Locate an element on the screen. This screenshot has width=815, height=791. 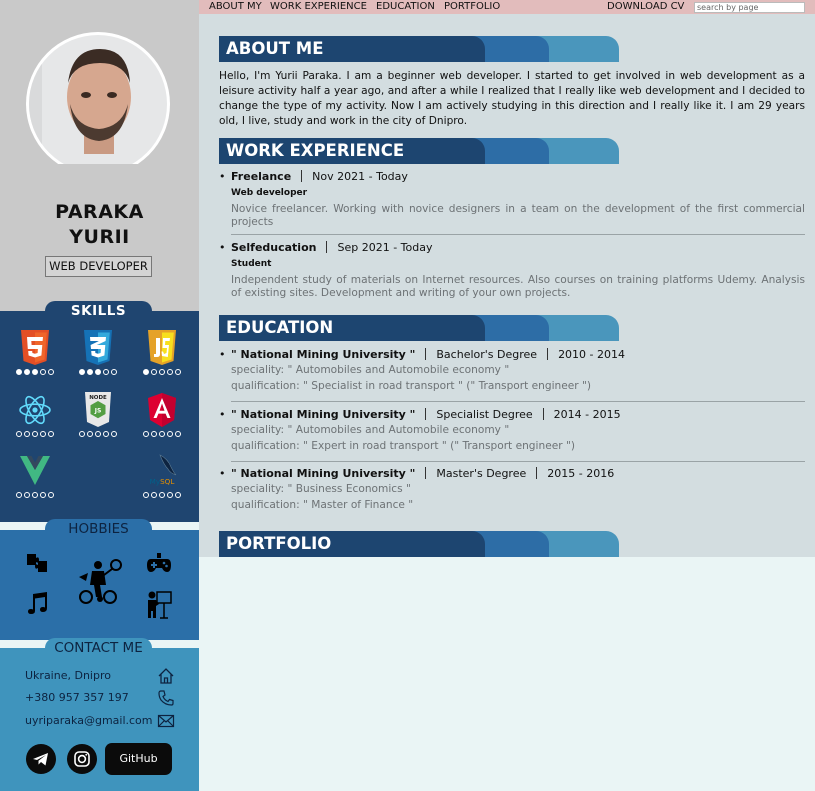
skill-vue is located at coordinates (35, 475).